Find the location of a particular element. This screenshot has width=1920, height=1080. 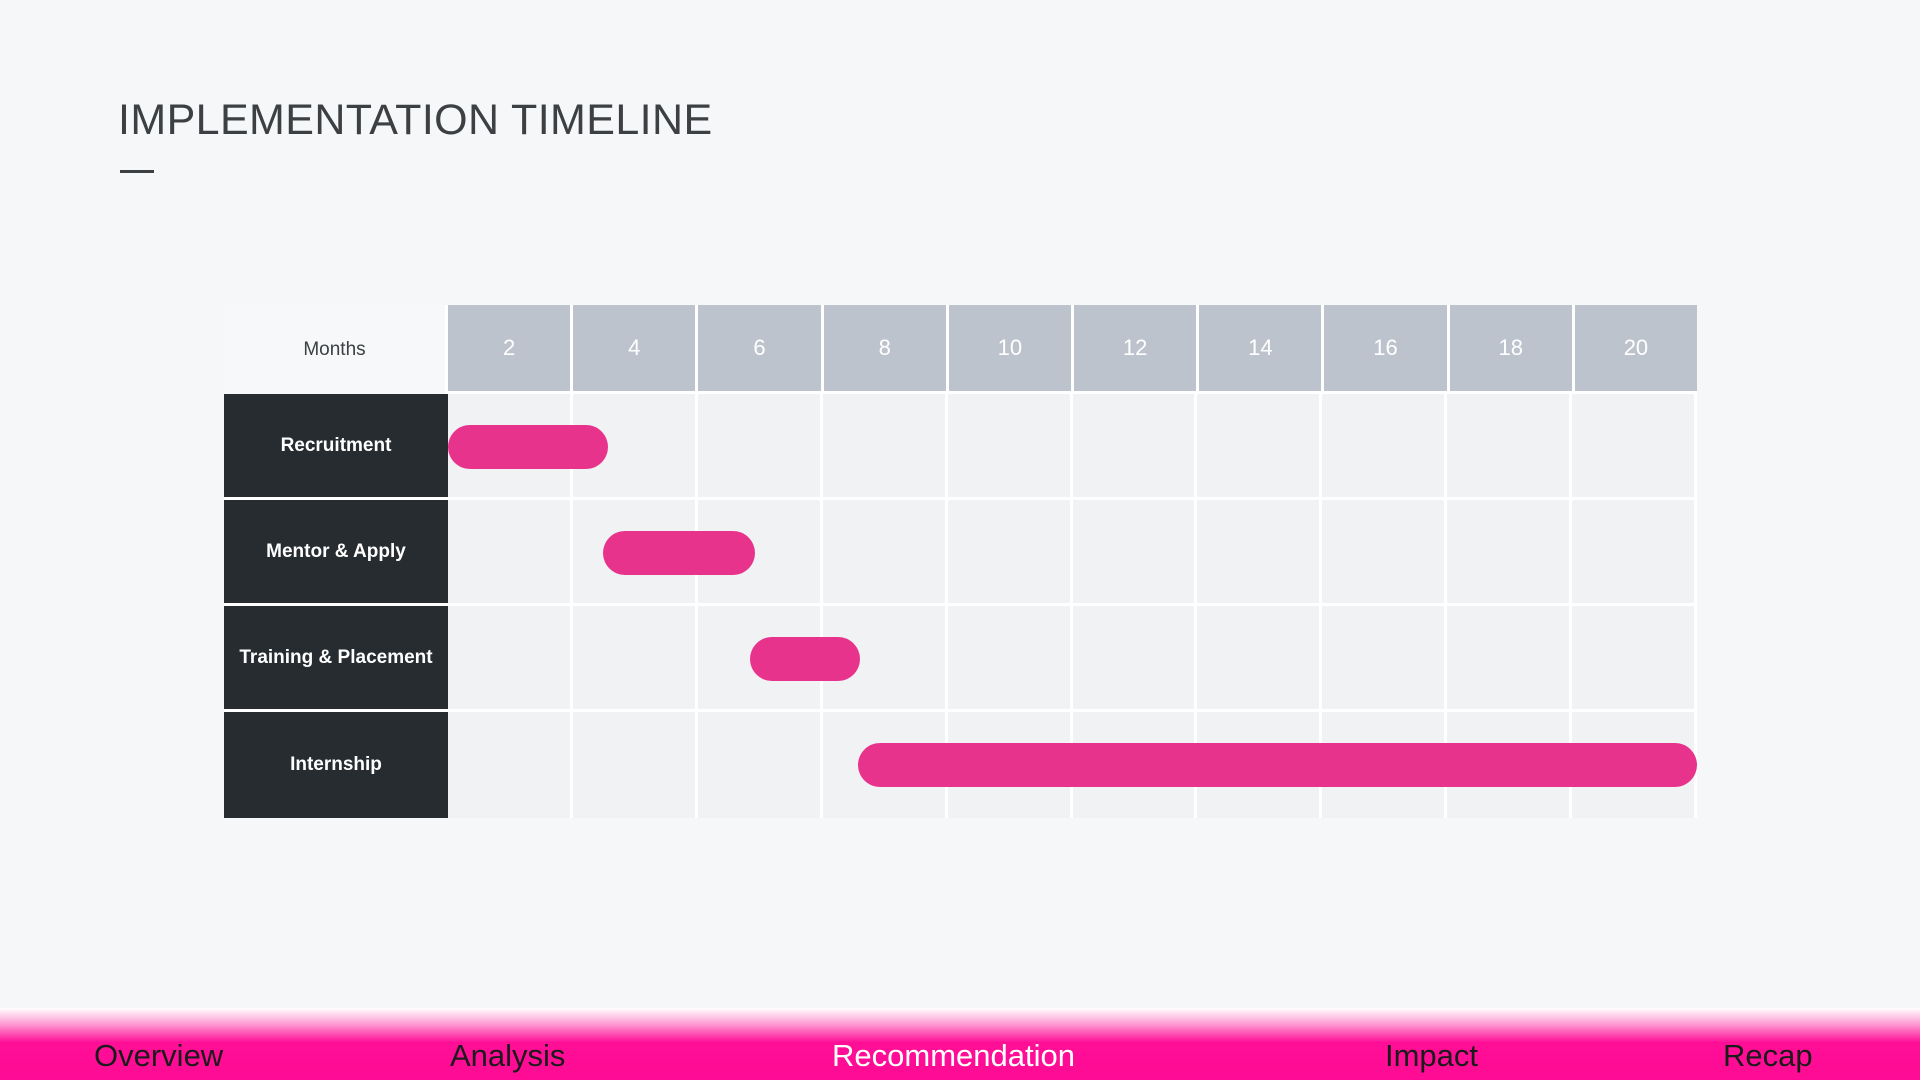

gantt-header-row: Months 2 4 6 8 10 12 14 16 18 20 is located at coordinates (961, 349).